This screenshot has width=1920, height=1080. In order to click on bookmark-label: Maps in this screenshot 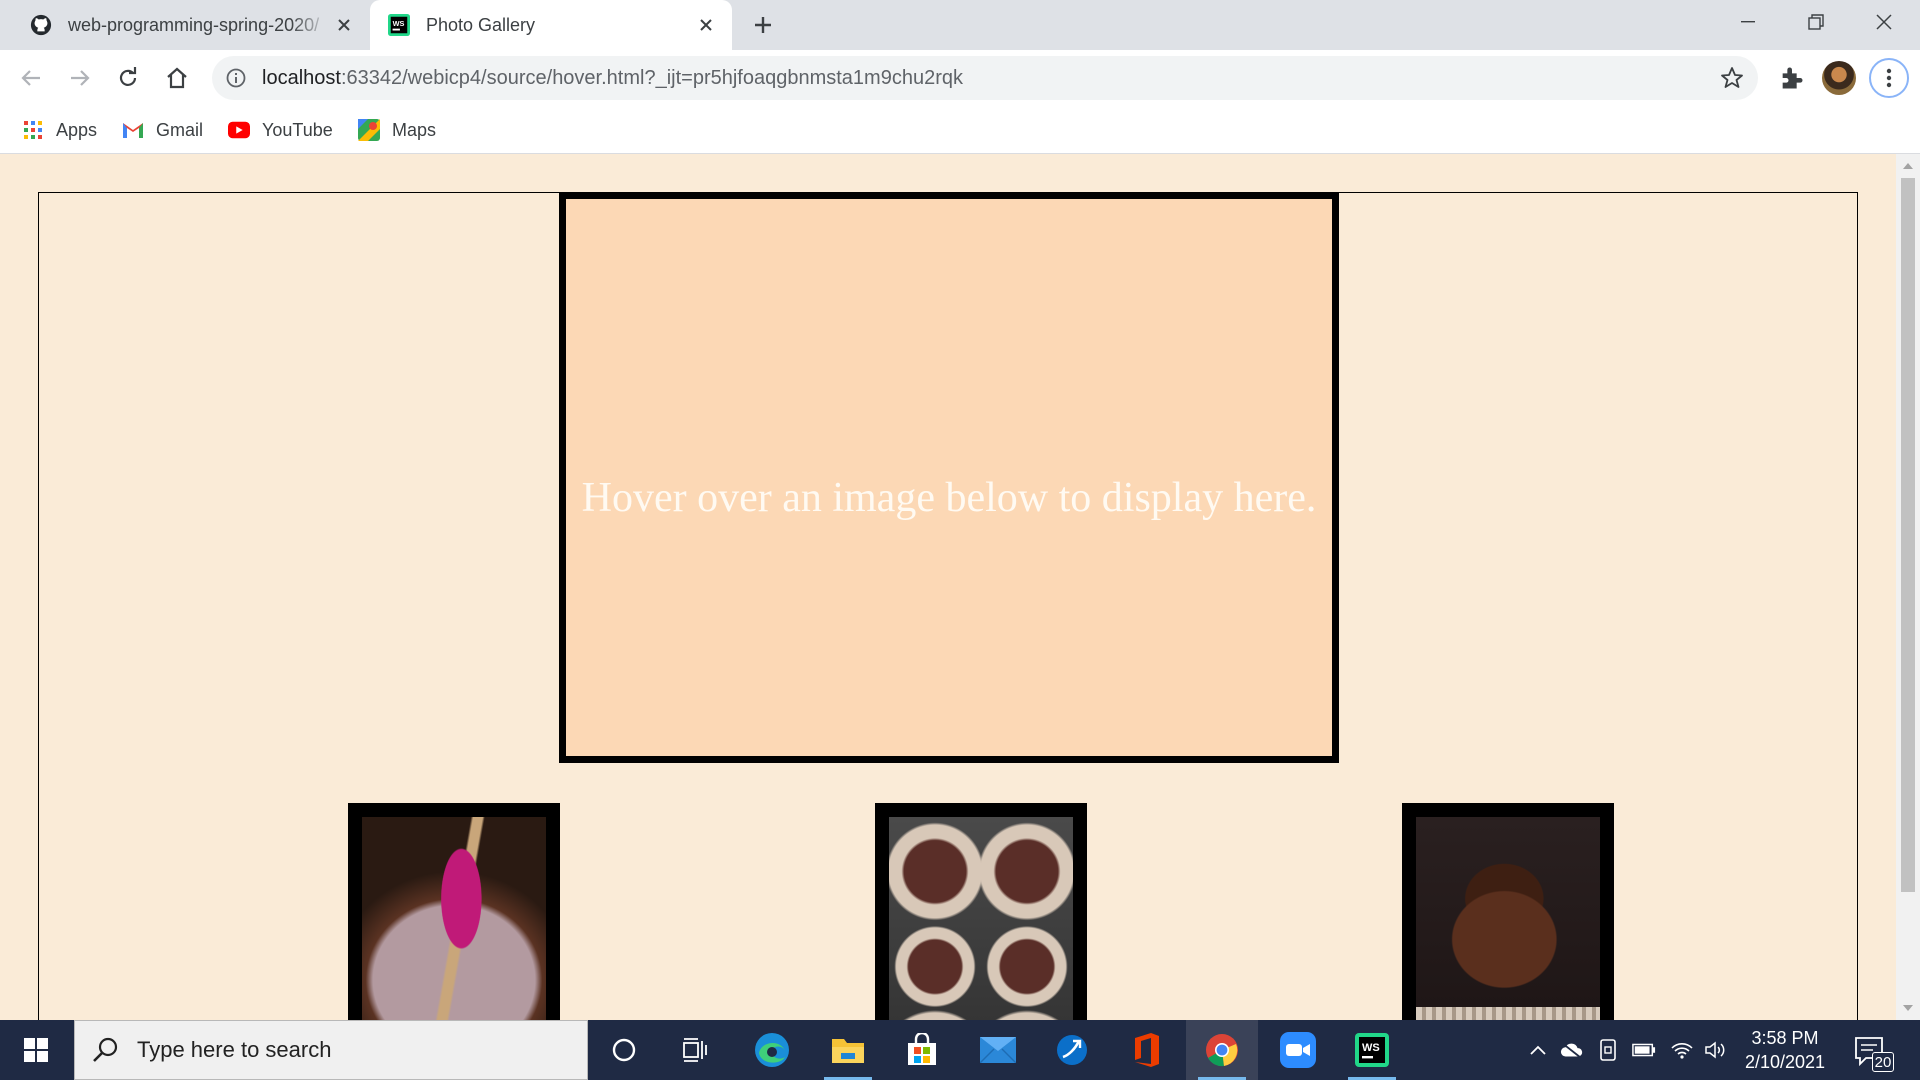, I will do `click(414, 129)`.